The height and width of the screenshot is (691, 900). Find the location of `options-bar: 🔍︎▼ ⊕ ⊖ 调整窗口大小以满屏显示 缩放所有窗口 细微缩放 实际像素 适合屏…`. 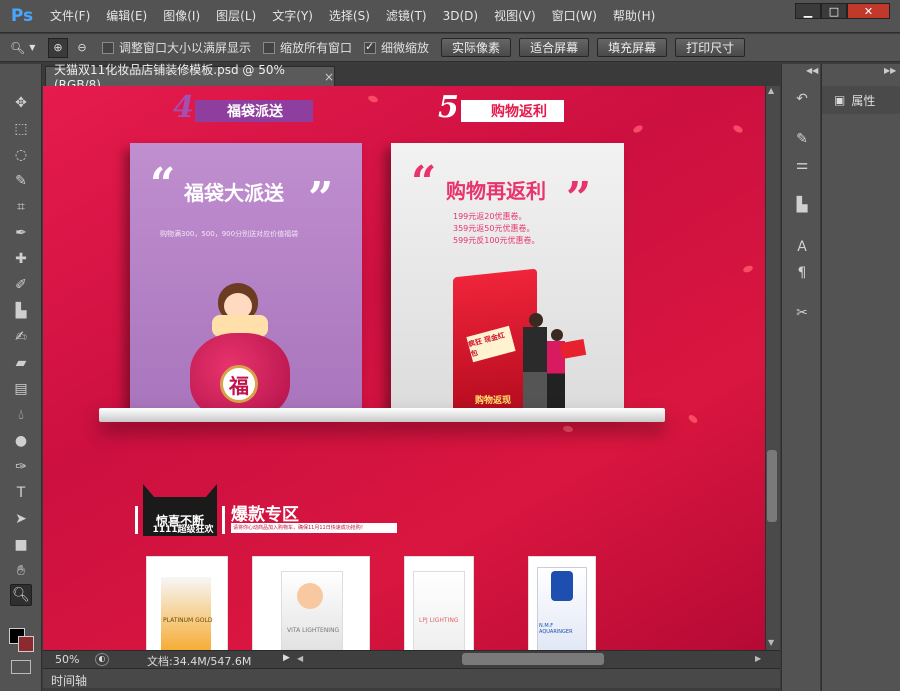

options-bar: 🔍︎▼ ⊕ ⊖ 调整窗口大小以满屏显示 缩放所有窗口 细微缩放 实际像素 适合屏… is located at coordinates (450, 48).